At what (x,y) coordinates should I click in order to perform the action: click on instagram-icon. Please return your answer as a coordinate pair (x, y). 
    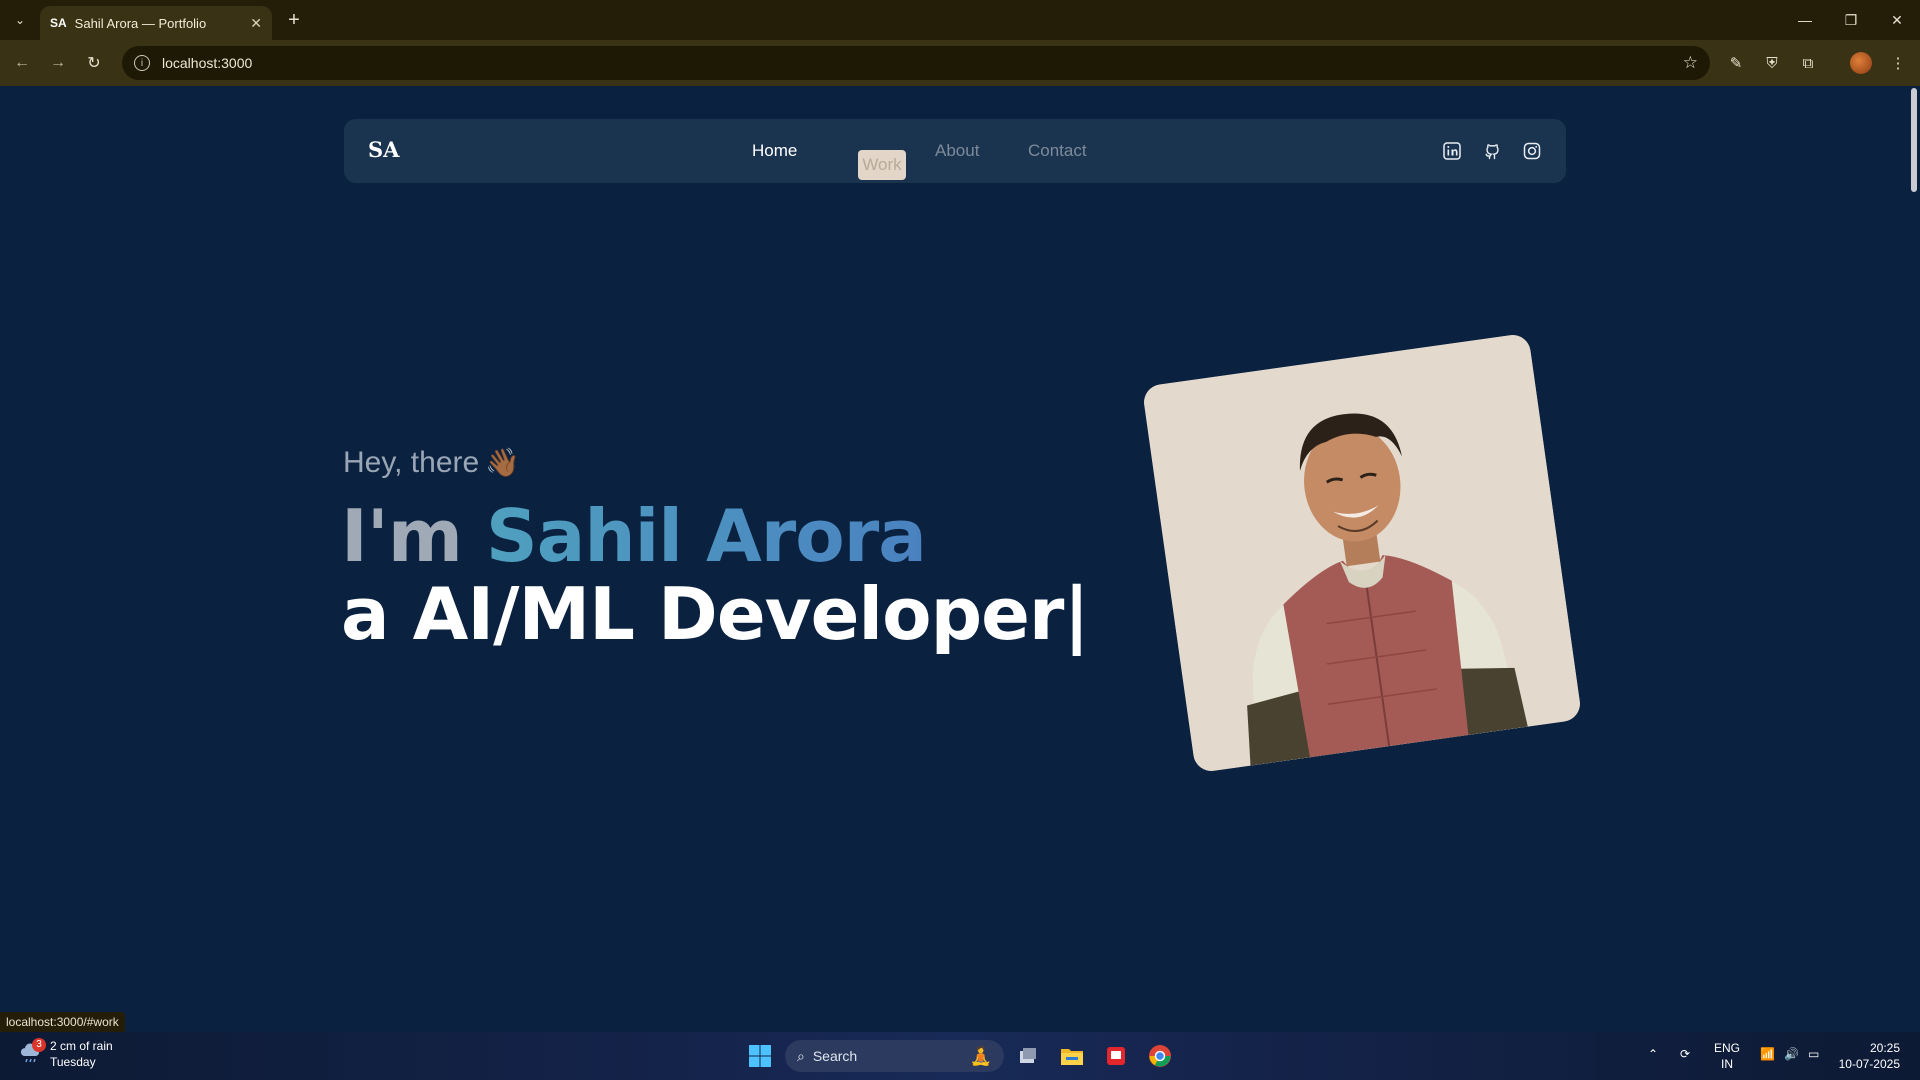
    Looking at the image, I should click on (1532, 151).